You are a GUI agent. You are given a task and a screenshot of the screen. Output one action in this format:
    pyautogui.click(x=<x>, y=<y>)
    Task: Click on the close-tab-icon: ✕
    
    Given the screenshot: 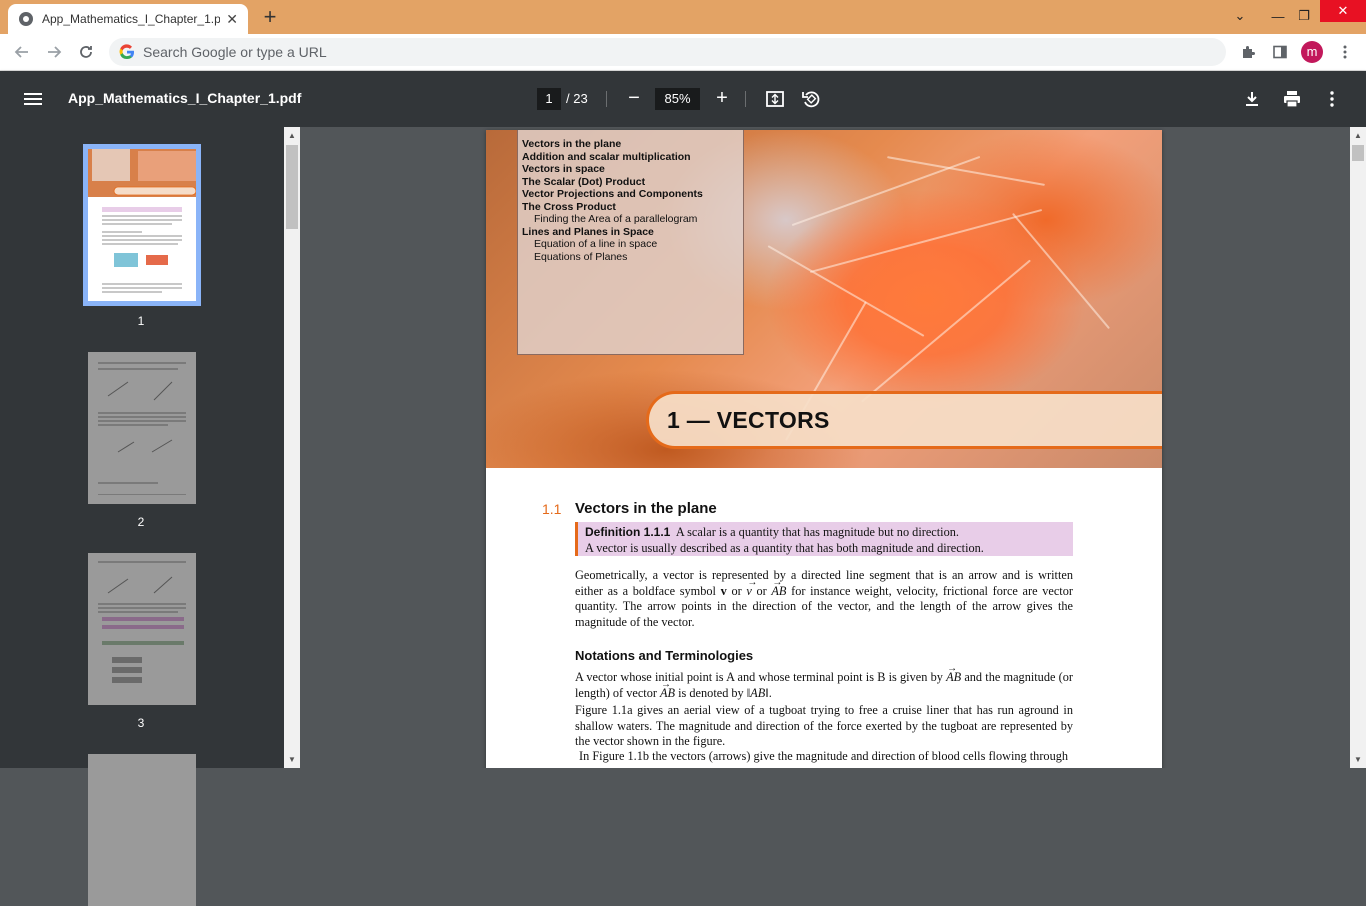 What is the action you would take?
    pyautogui.click(x=232, y=19)
    